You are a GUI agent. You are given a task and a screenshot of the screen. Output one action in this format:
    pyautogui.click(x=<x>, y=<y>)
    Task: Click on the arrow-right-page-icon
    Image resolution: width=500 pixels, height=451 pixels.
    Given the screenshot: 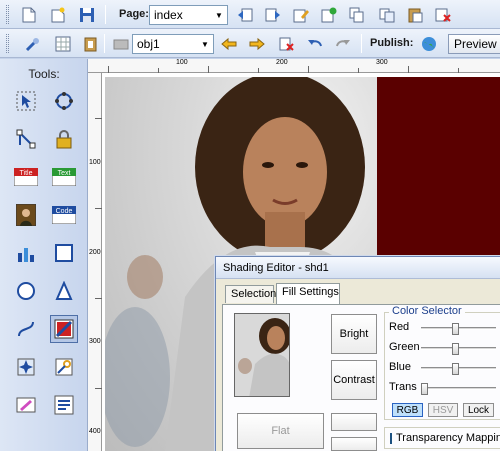 What is the action you would take?
    pyautogui.click(x=272, y=14)
    